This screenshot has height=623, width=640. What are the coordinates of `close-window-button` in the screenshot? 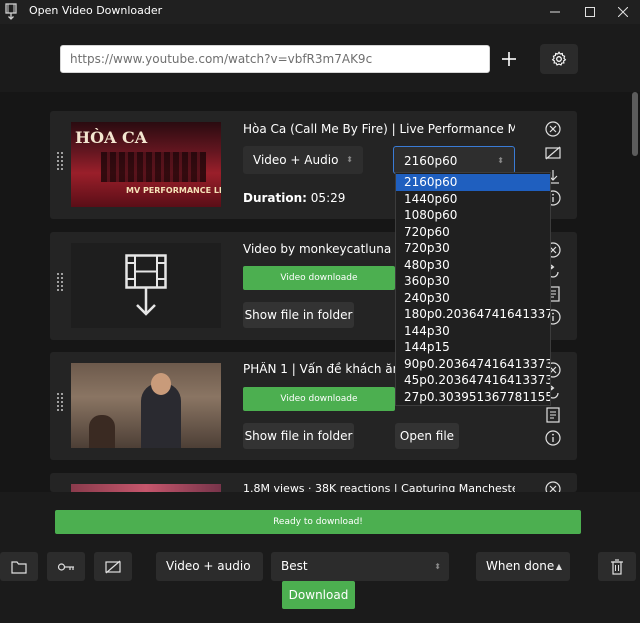 It's located at (623, 12).